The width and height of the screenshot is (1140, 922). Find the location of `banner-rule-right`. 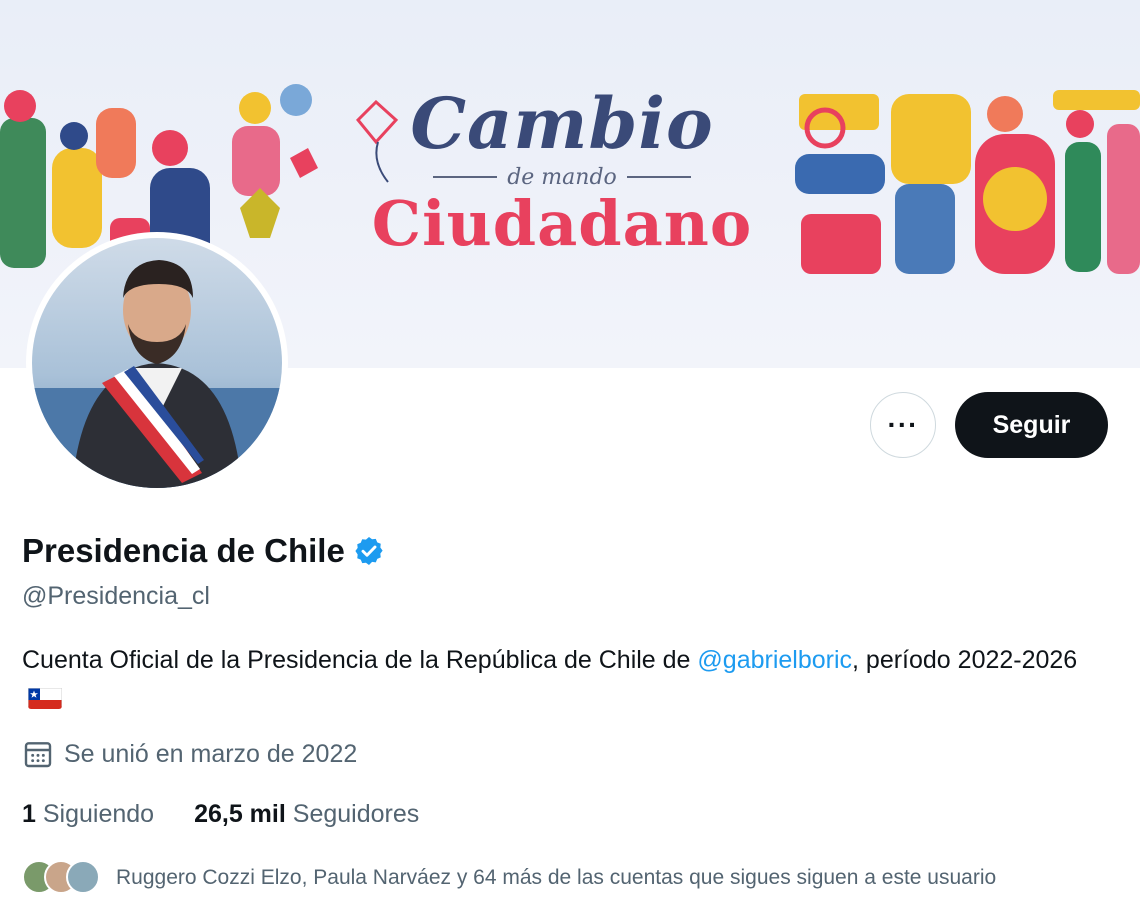

banner-rule-right is located at coordinates (658, 177).